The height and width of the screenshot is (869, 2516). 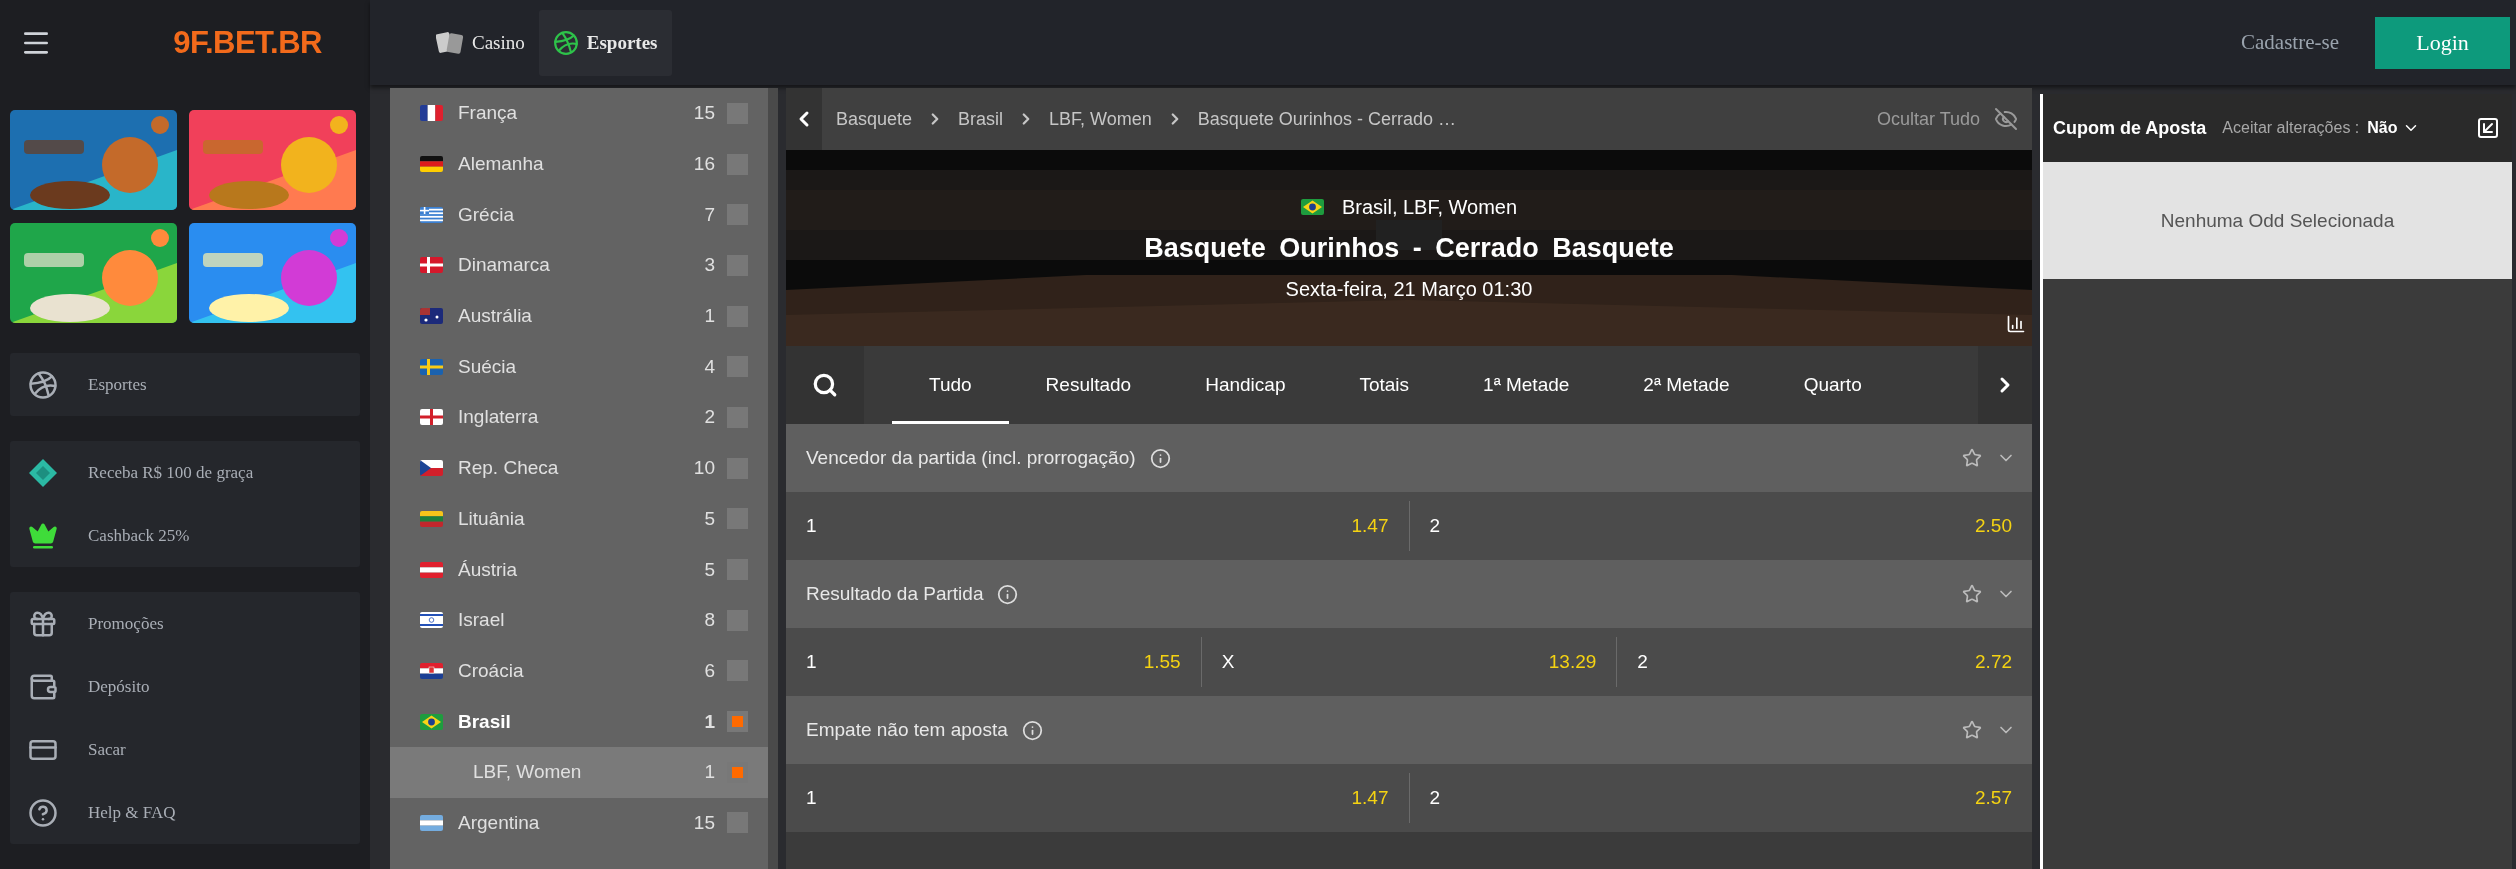 I want to click on country-row: Inglaterra 2, so click(x=579, y=417).